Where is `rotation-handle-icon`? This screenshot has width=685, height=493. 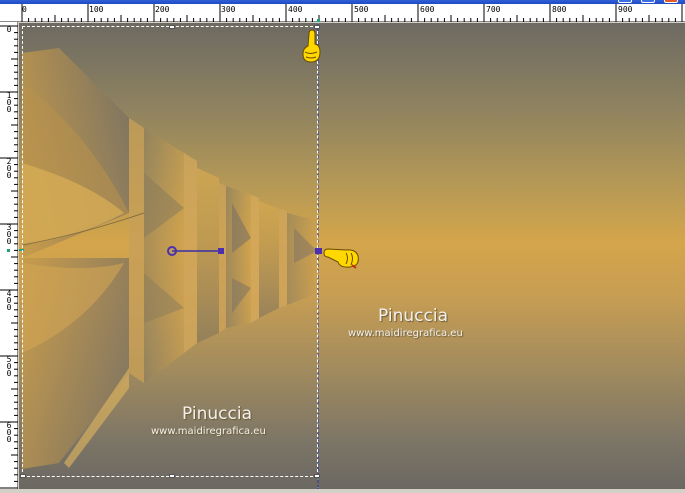 rotation-handle-icon is located at coordinates (172, 251).